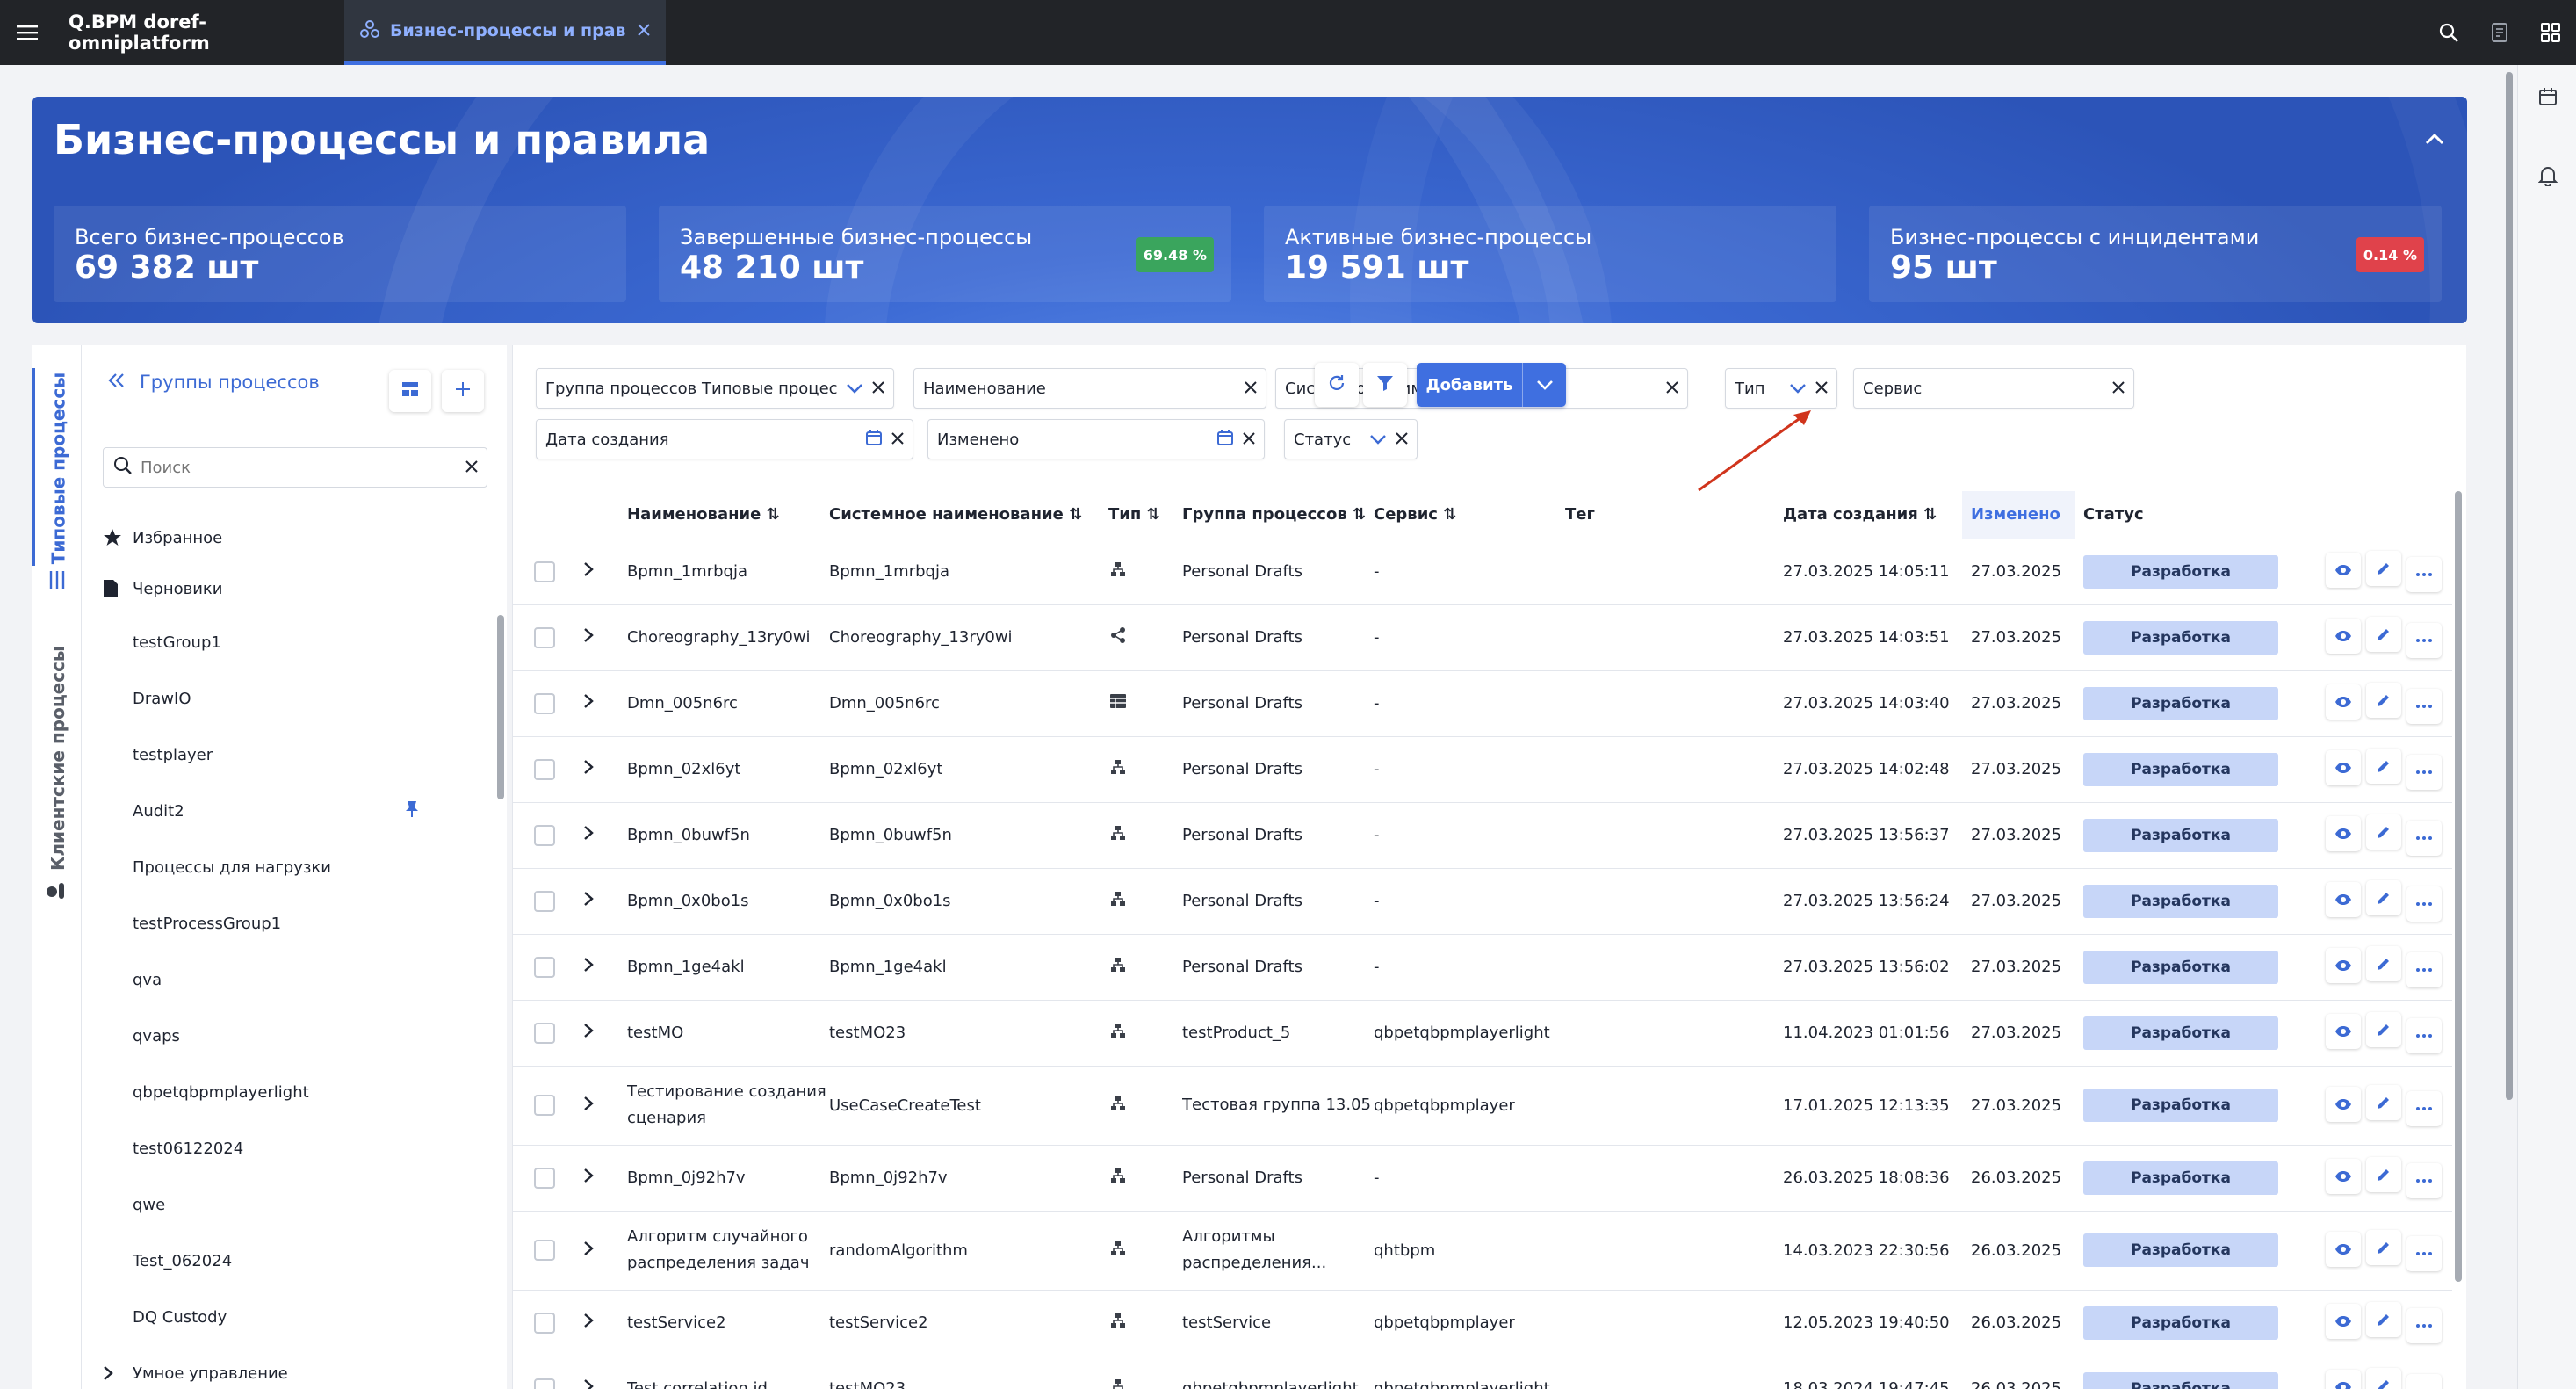 The image size is (2576, 1389). I want to click on filter-name: Наименование, so click(1089, 388).